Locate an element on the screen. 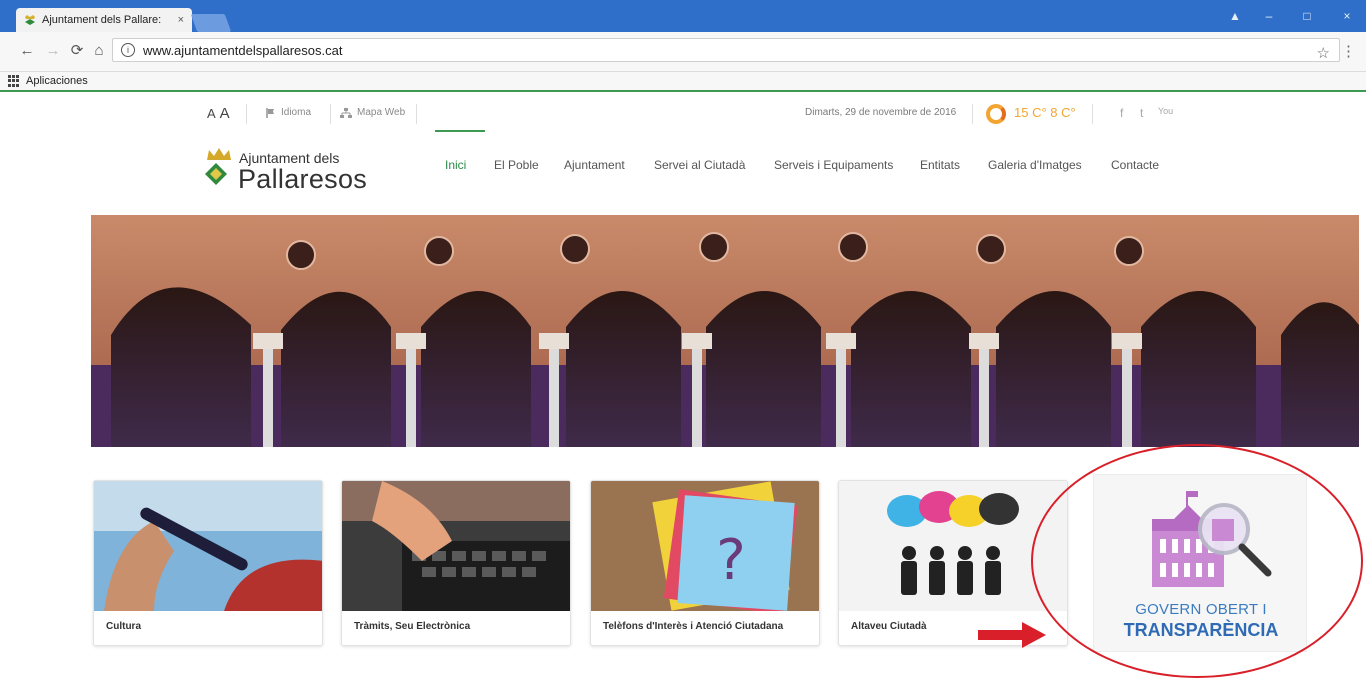 This screenshot has height=685, width=1366. facebook-icon: f is located at coordinates (1121, 113).